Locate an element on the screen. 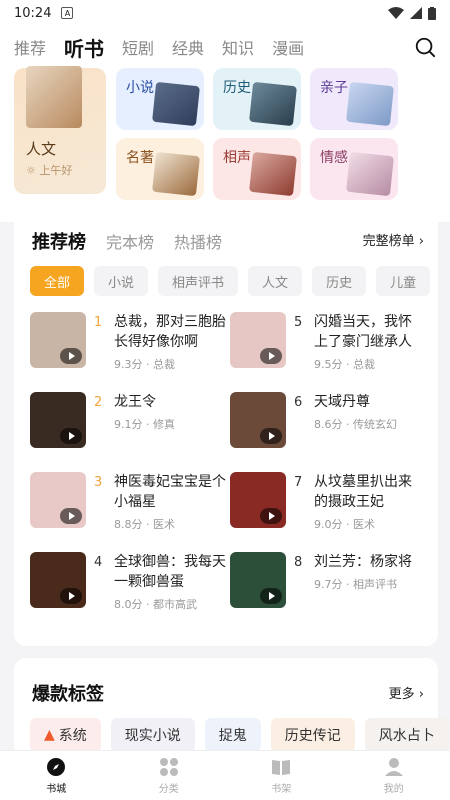 This screenshot has width=450, height=800. battery-icon is located at coordinates (432, 13).